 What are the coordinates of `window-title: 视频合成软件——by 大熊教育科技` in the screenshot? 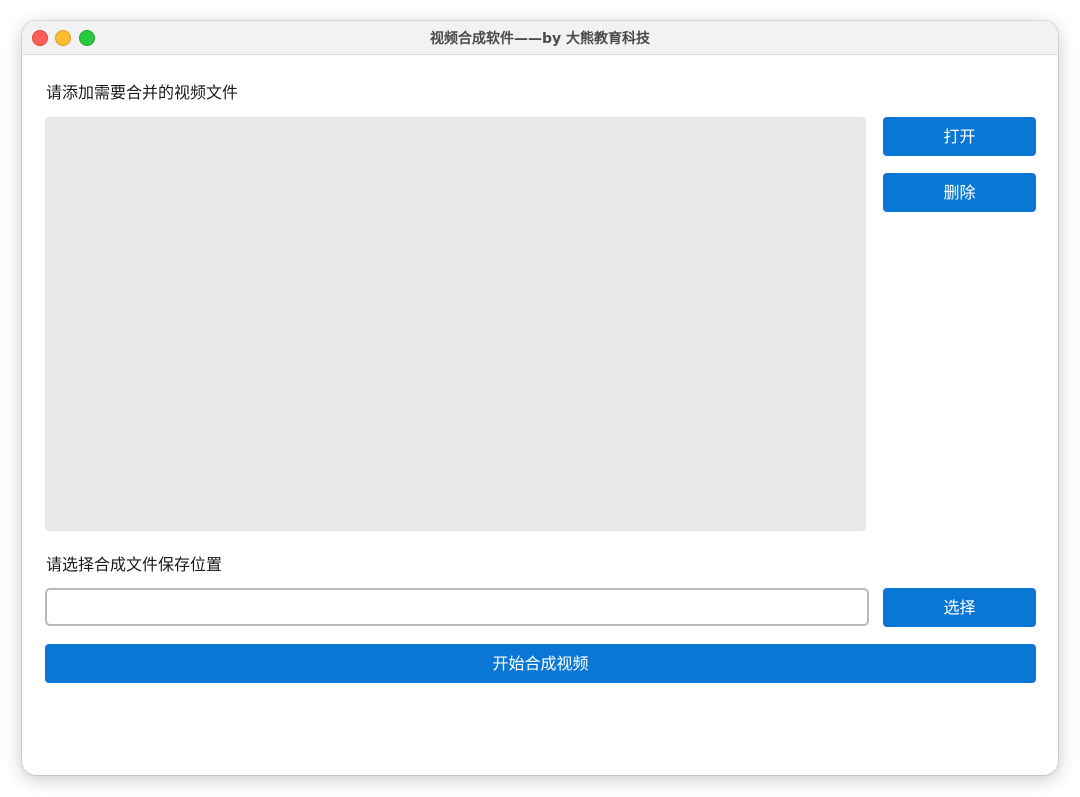 It's located at (540, 39).